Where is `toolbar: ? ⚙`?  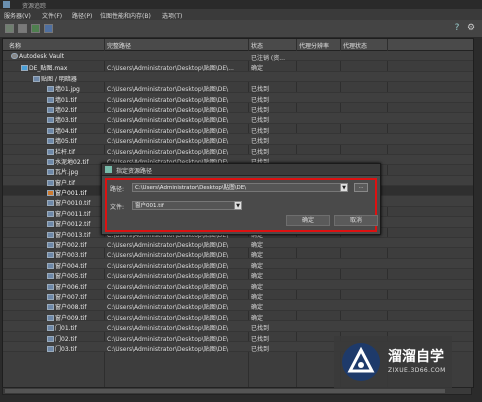 toolbar: ? ⚙ is located at coordinates (241, 29).